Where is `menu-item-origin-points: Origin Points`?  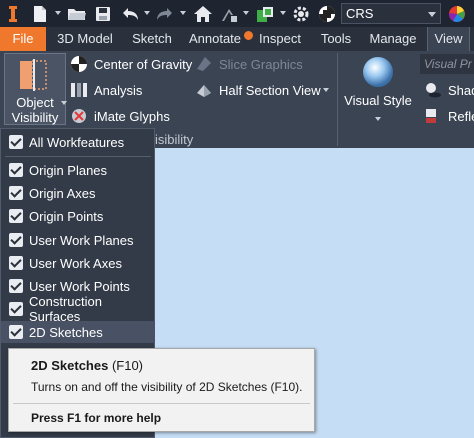
menu-item-origin-points: Origin Points is located at coordinates (78, 216).